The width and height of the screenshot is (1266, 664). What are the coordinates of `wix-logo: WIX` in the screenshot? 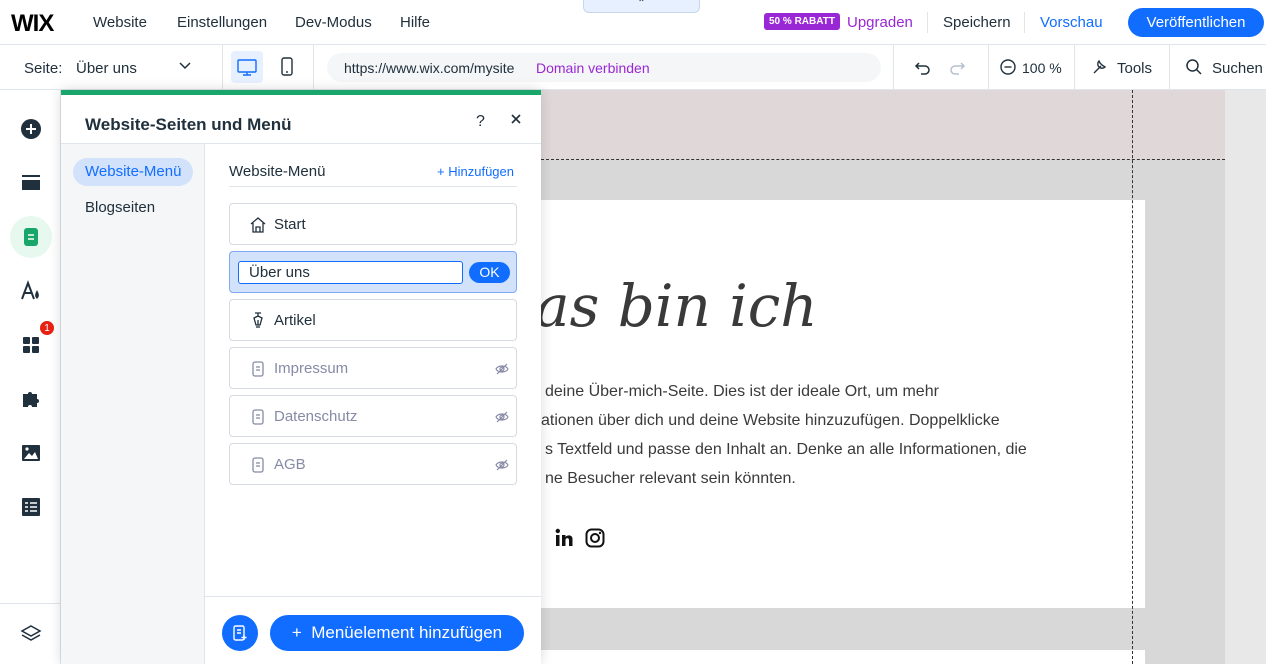 It's located at (32, 24).